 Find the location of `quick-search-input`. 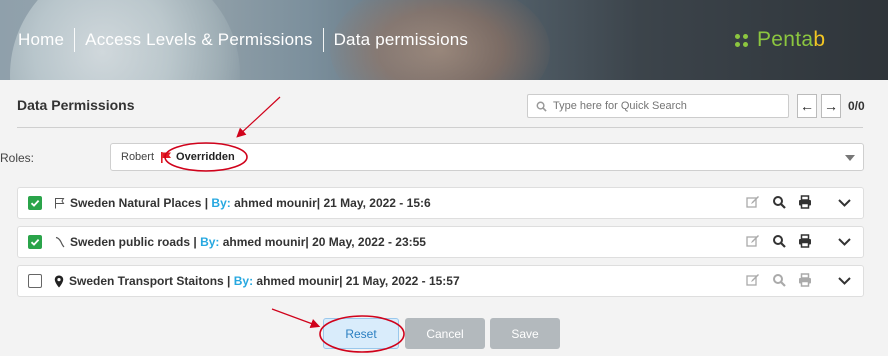

quick-search-input is located at coordinates (663, 106).